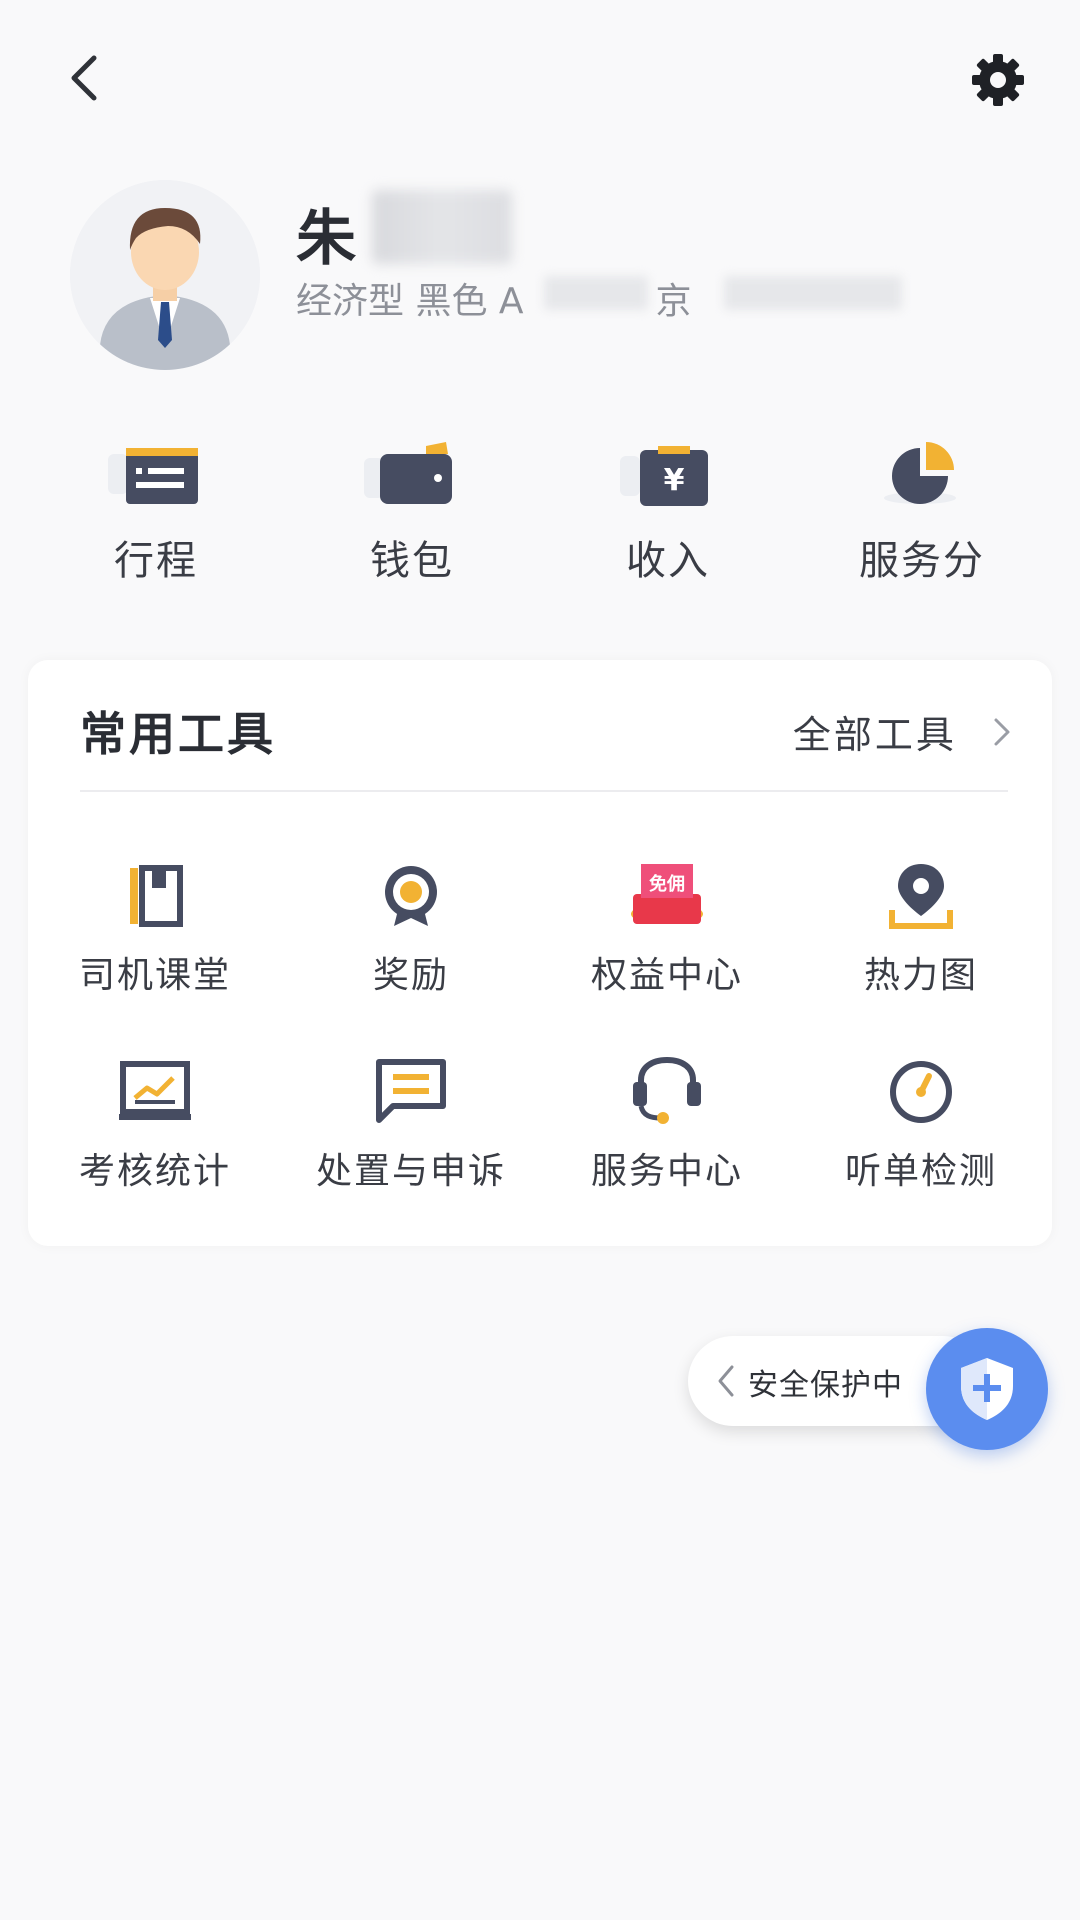 The image size is (1080, 1920). Describe the element at coordinates (667, 935) in the screenshot. I see `tool-benefits-center: 免佣 权益中心` at that location.